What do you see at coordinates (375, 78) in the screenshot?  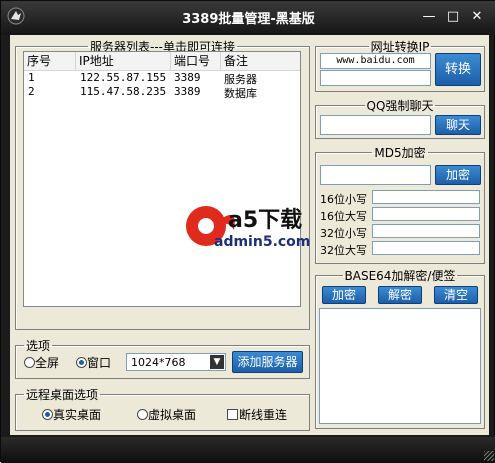 I see `ip-output` at bounding box center [375, 78].